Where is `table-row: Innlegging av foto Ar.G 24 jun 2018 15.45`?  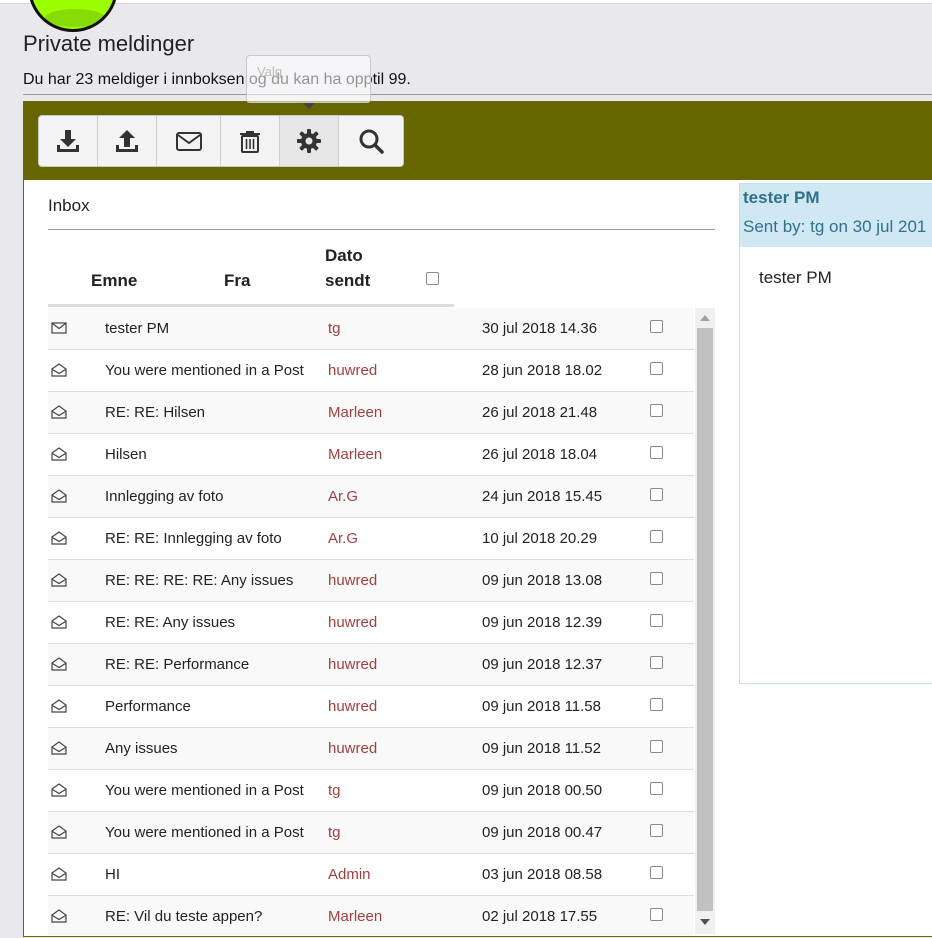 table-row: Innlegging av foto Ar.G 24 jun 2018 15.45 is located at coordinates (371, 497).